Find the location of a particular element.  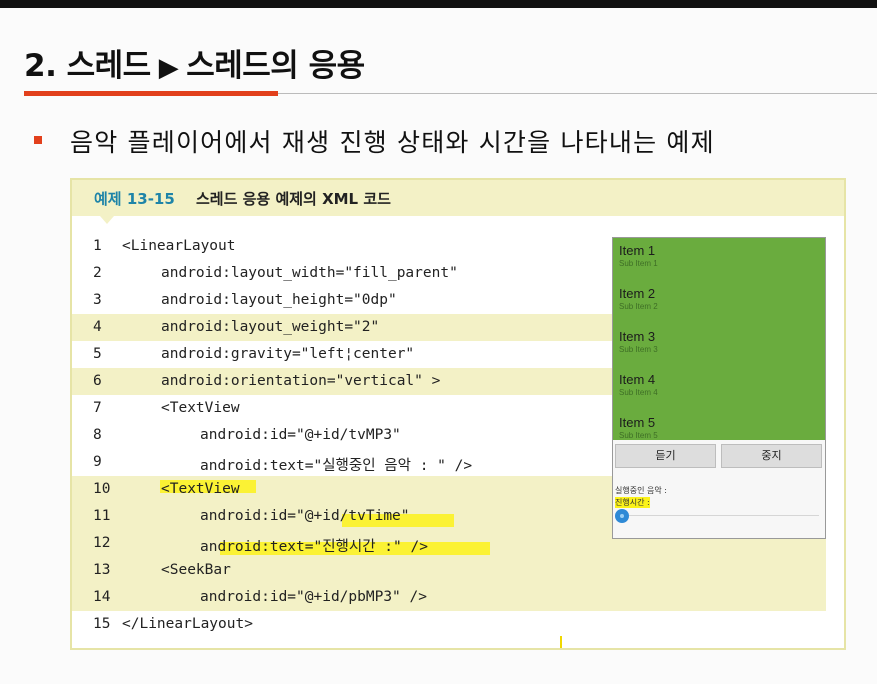

bullet-text: 음악 플레이어에서 재생 진행 상태와 시간을 나타내는 예제 is located at coordinates (392, 142).